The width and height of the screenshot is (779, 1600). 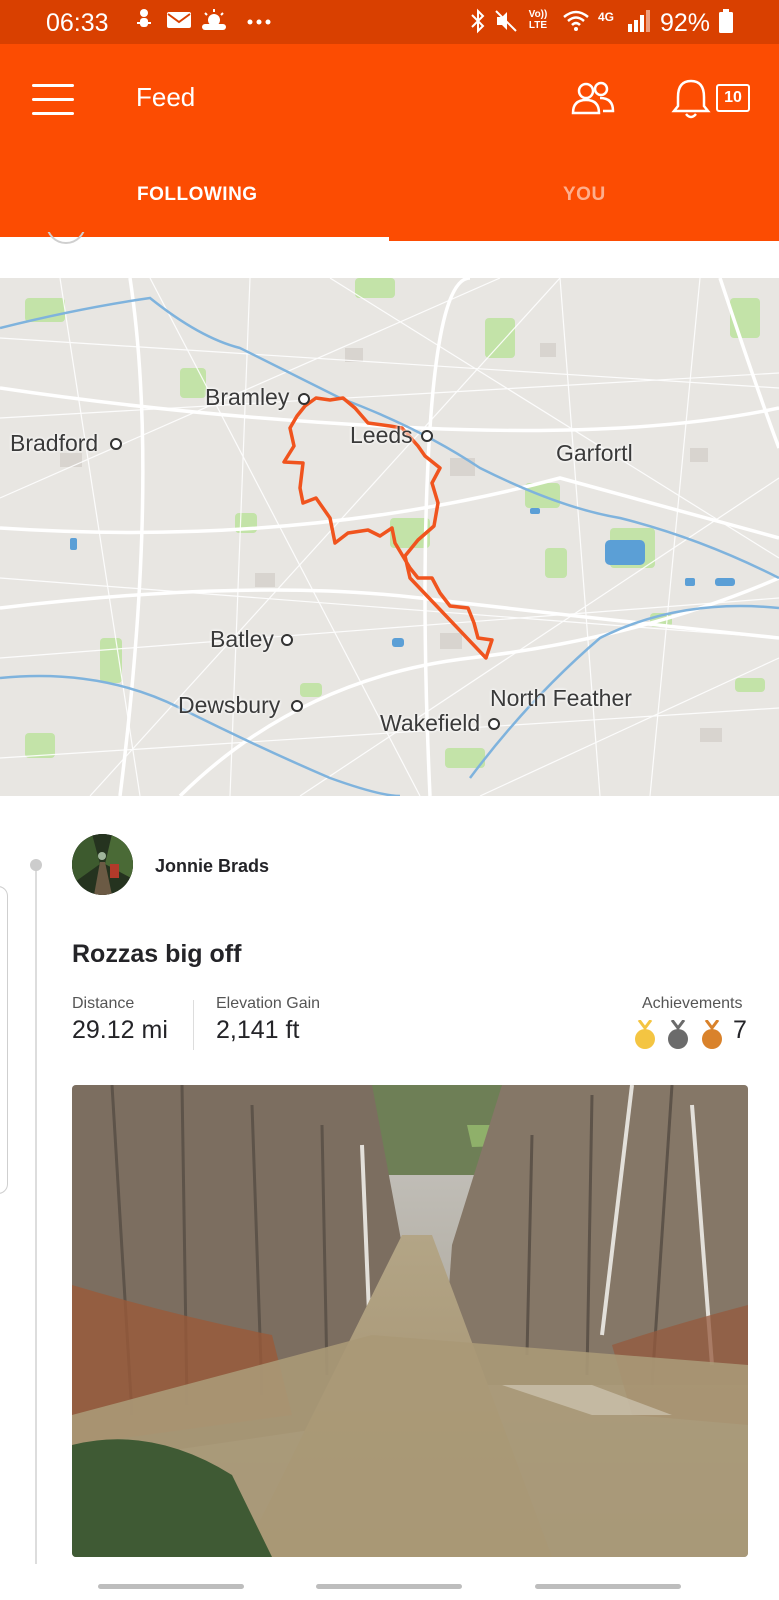 I want to click on nav-back-button, so click(x=608, y=1586).